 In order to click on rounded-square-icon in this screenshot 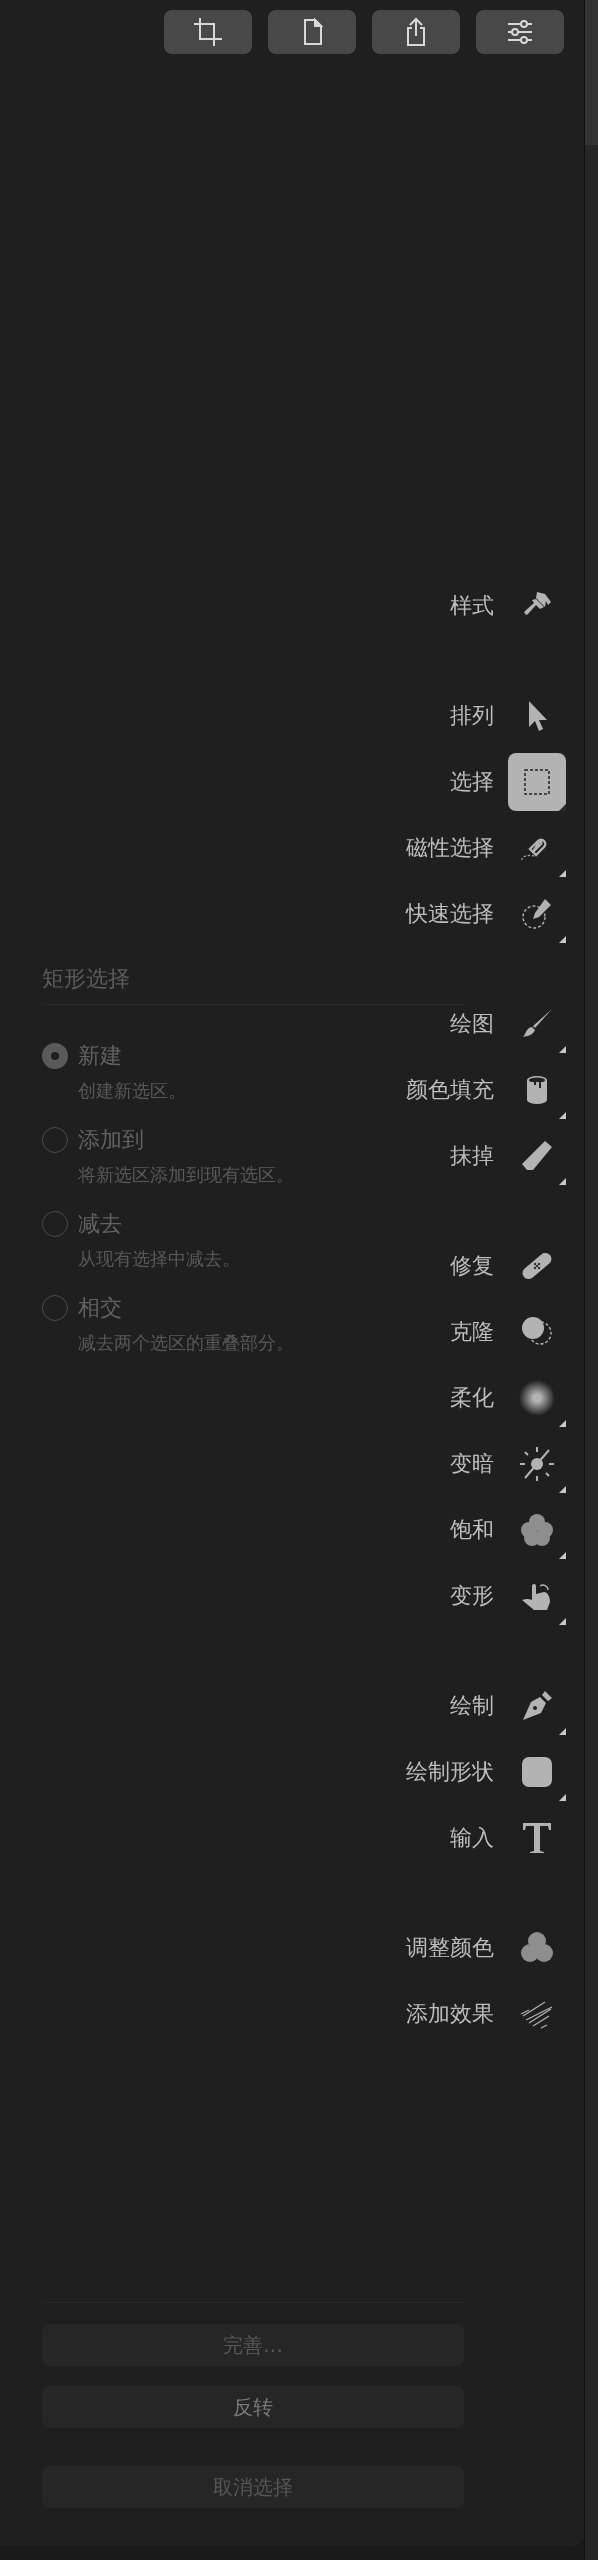, I will do `click(537, 1772)`.